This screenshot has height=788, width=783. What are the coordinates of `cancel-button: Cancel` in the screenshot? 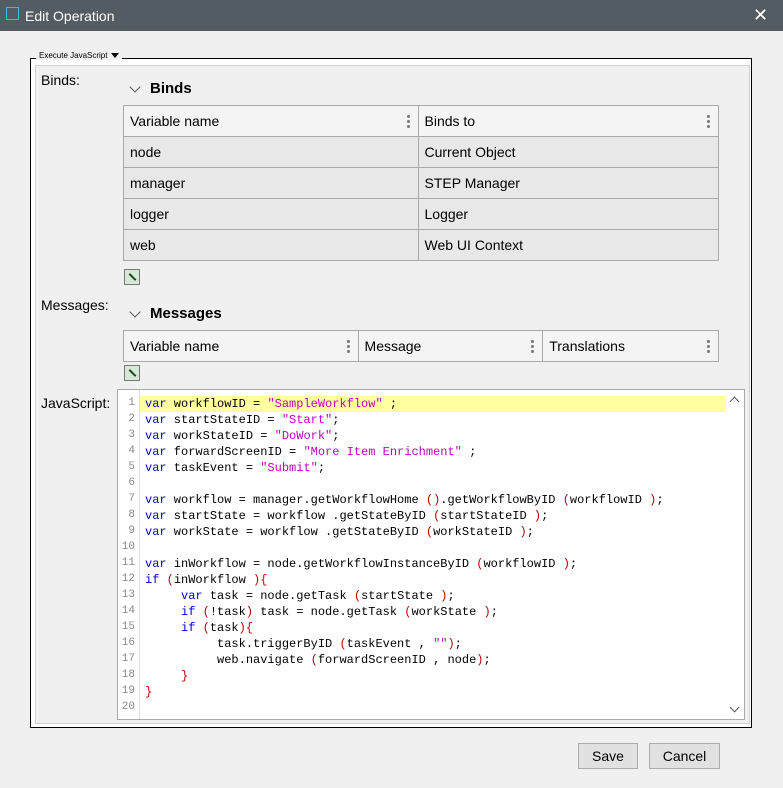 It's located at (684, 756).